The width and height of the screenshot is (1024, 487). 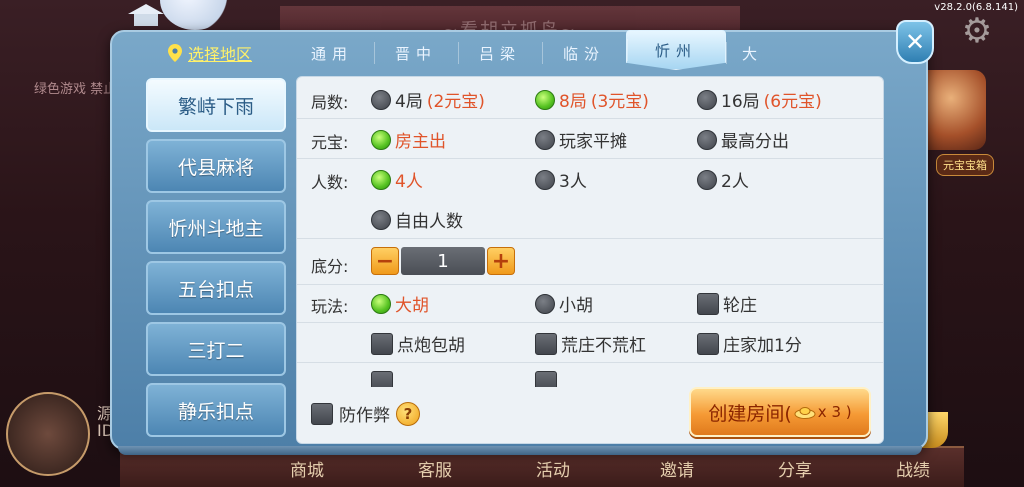 What do you see at coordinates (590, 179) in the screenshot?
I see `players-row: 人数: 4人 3人 2人` at bounding box center [590, 179].